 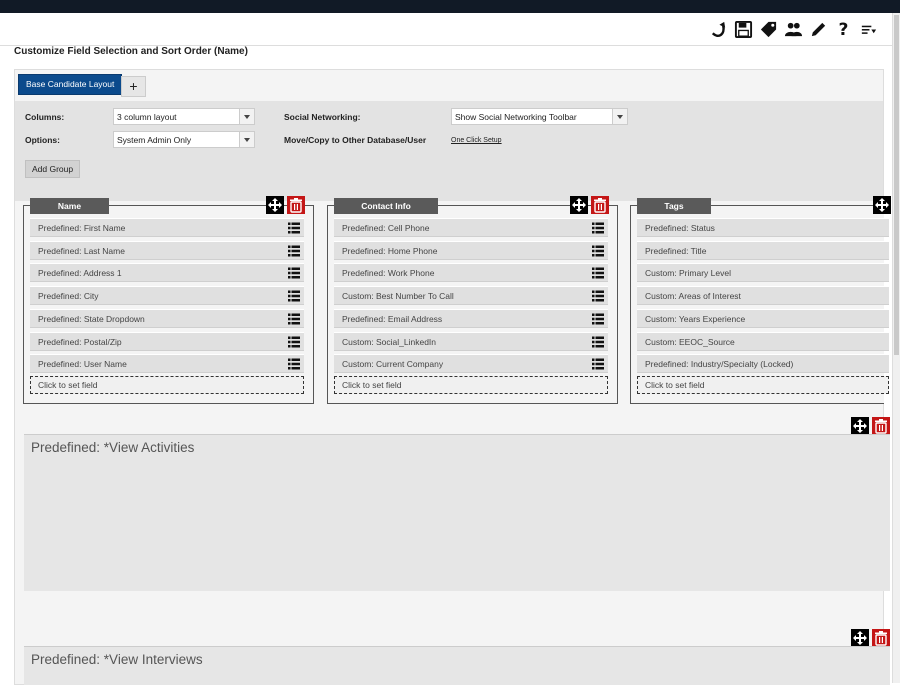 I want to click on field-row: Custom: Best Number To Call, so click(x=471, y=296).